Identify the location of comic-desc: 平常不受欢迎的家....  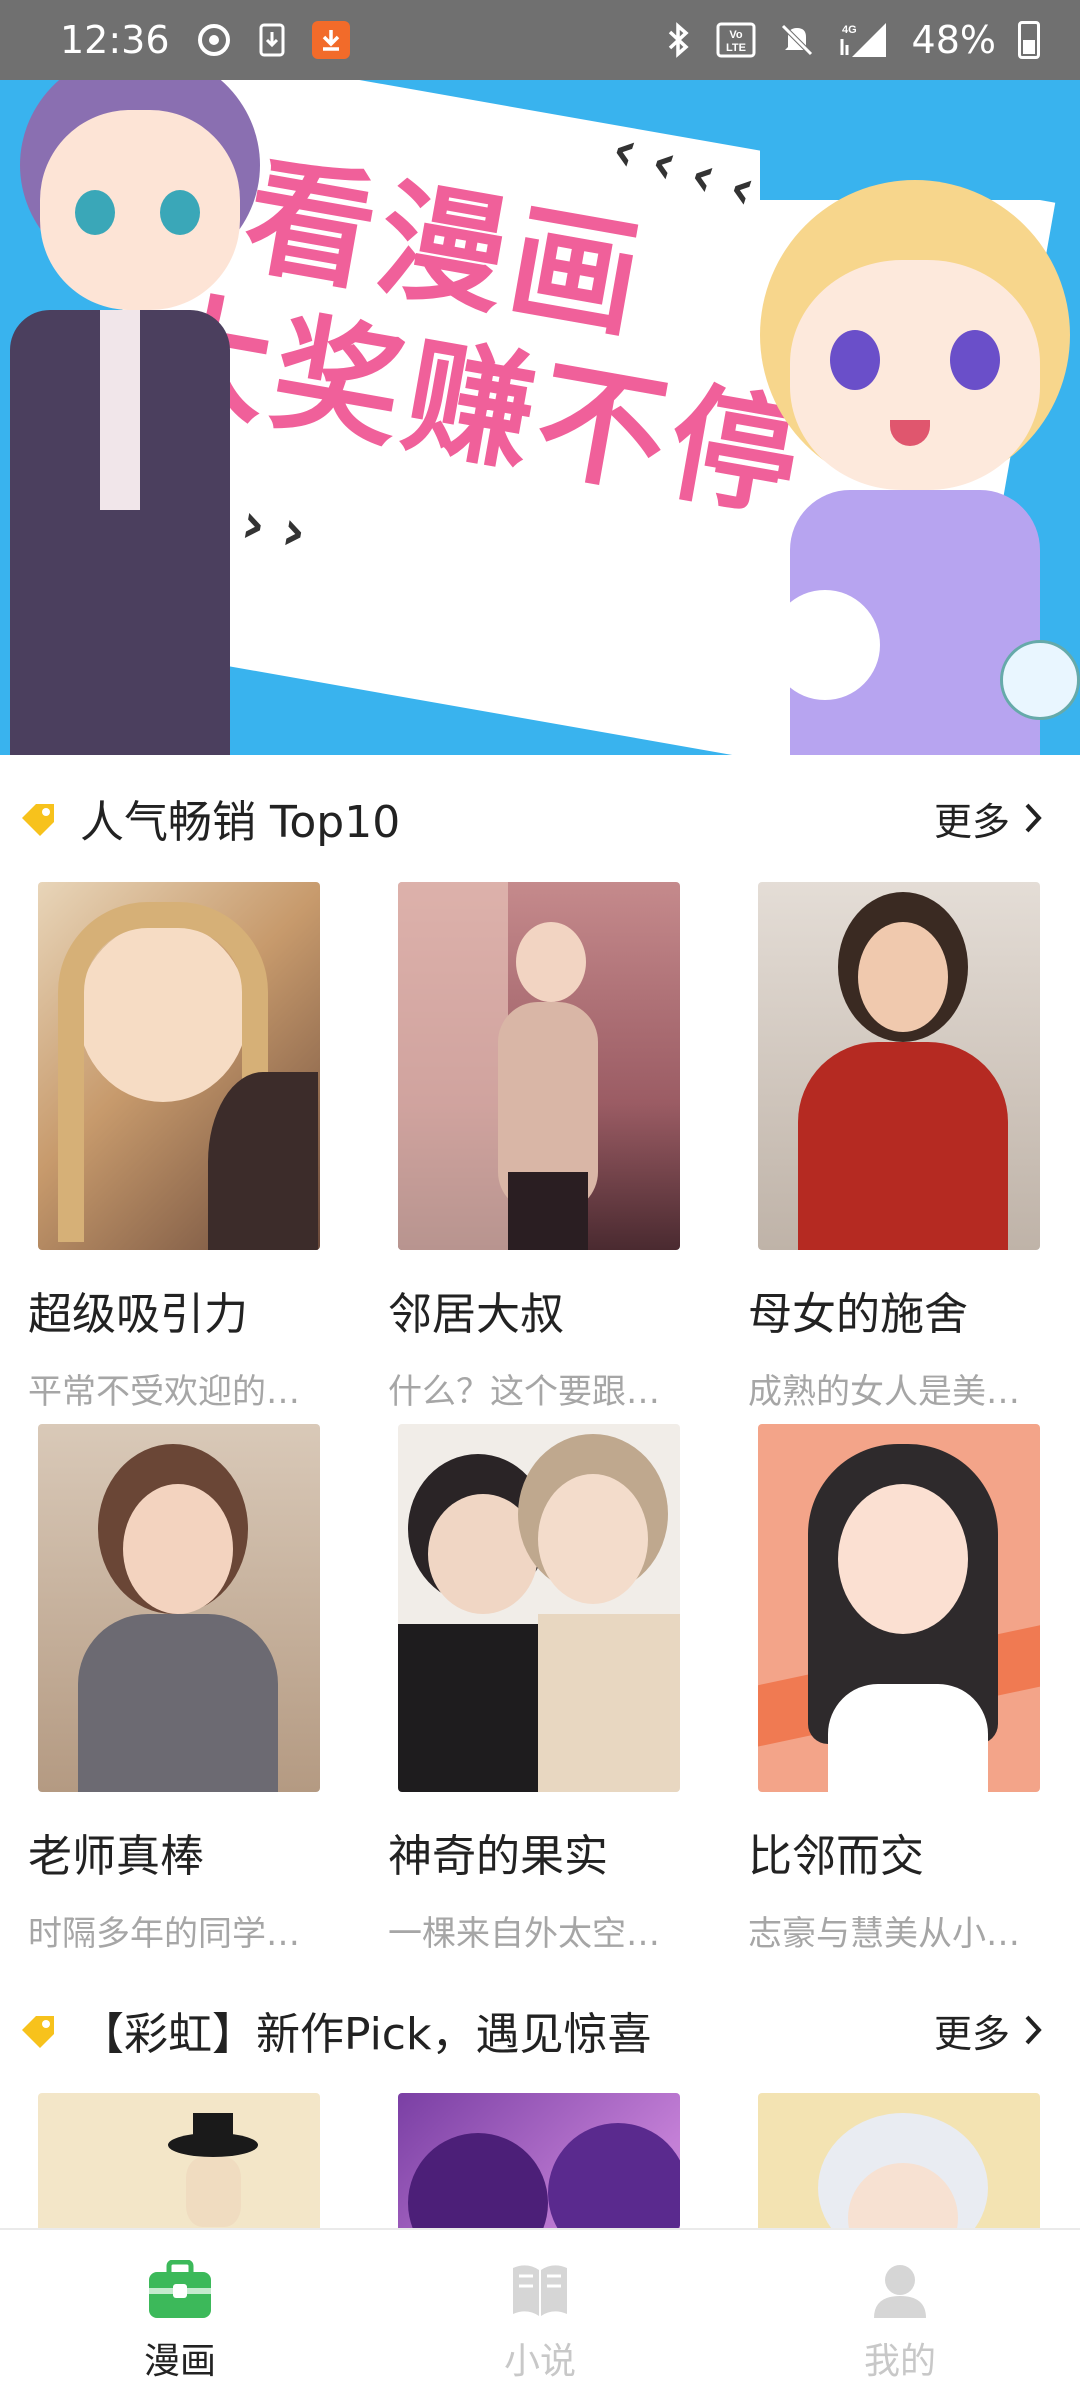
(178, 1392).